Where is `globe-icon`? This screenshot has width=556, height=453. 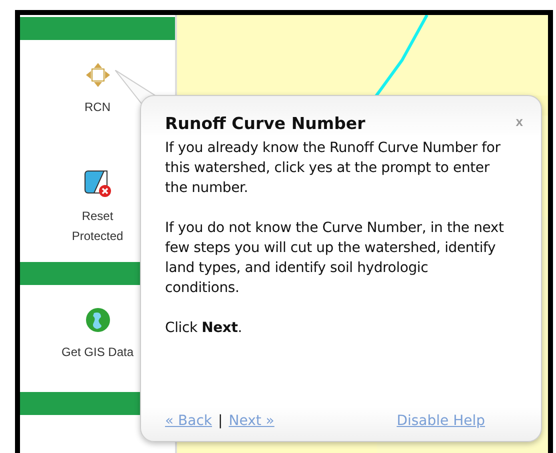
globe-icon is located at coordinates (97, 320).